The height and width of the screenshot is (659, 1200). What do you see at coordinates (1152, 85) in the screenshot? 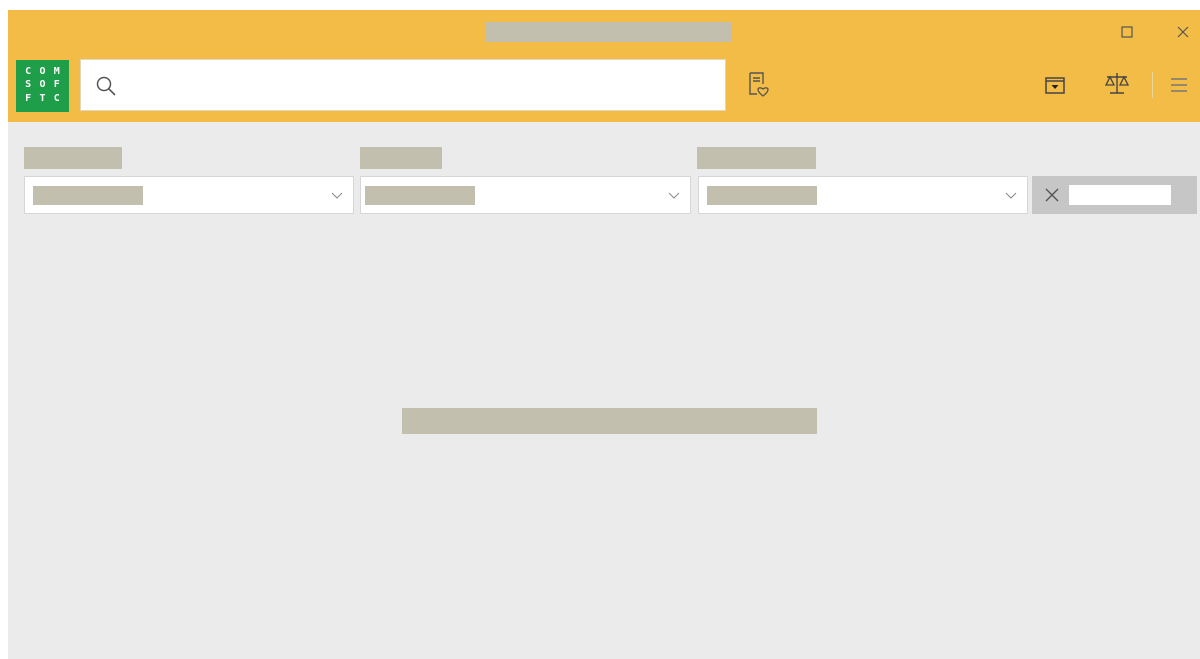
I see `toolbar-divider` at bounding box center [1152, 85].